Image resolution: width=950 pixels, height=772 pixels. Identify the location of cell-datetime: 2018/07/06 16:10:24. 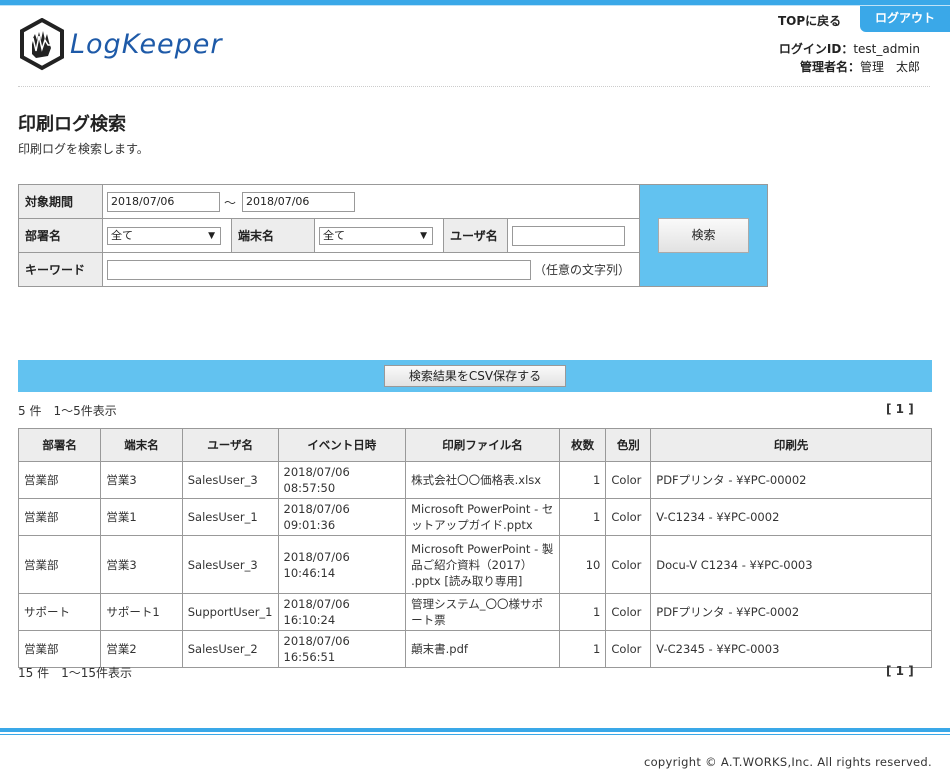
(342, 612).